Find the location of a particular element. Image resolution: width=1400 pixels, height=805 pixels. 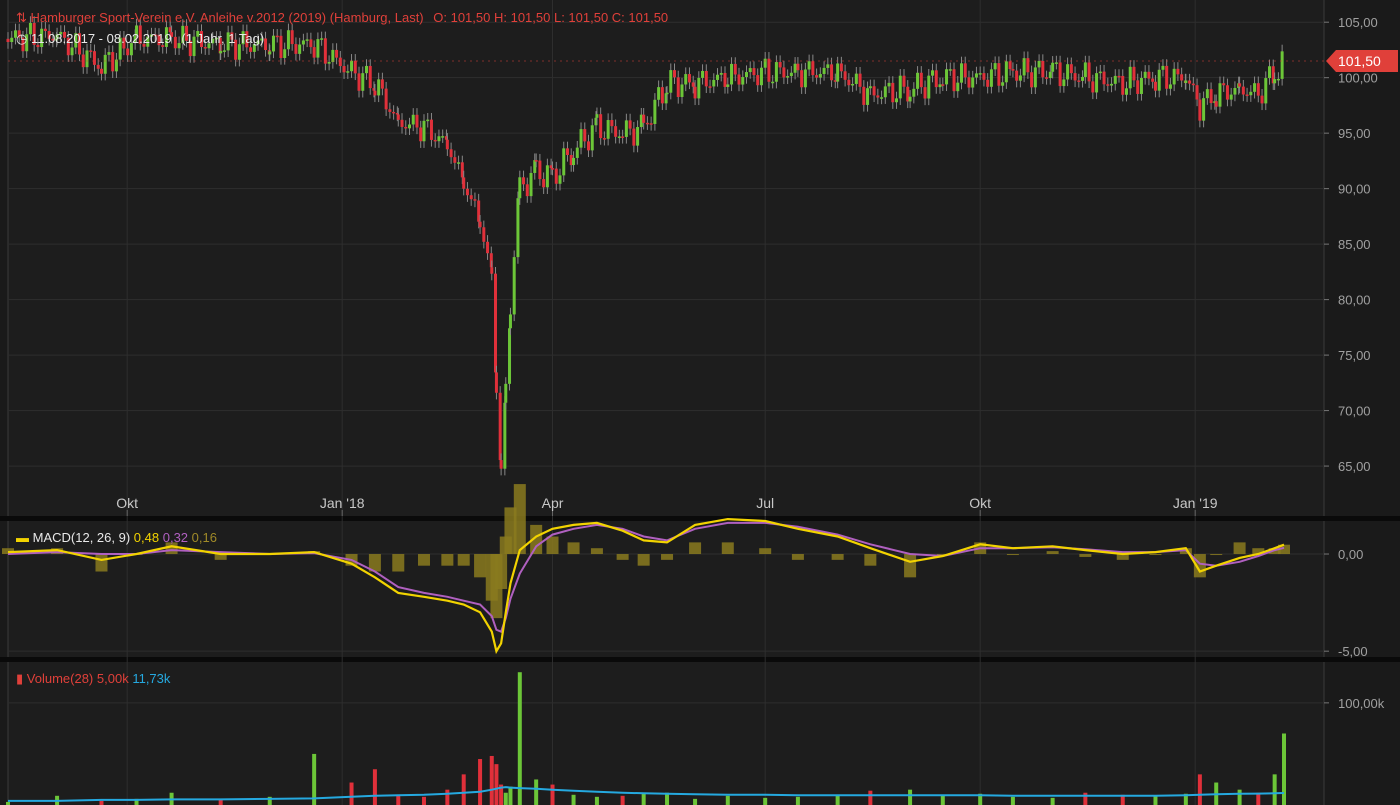

volume-ma-value: 11,73k is located at coordinates (151, 678).